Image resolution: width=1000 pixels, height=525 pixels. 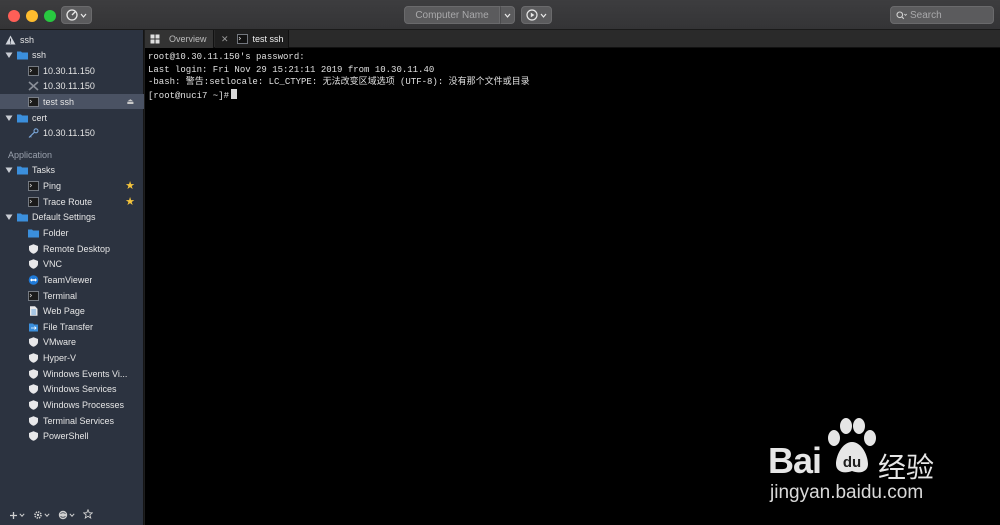 I want to click on sidebar-item-web-page: Web Page, so click(x=72, y=310).